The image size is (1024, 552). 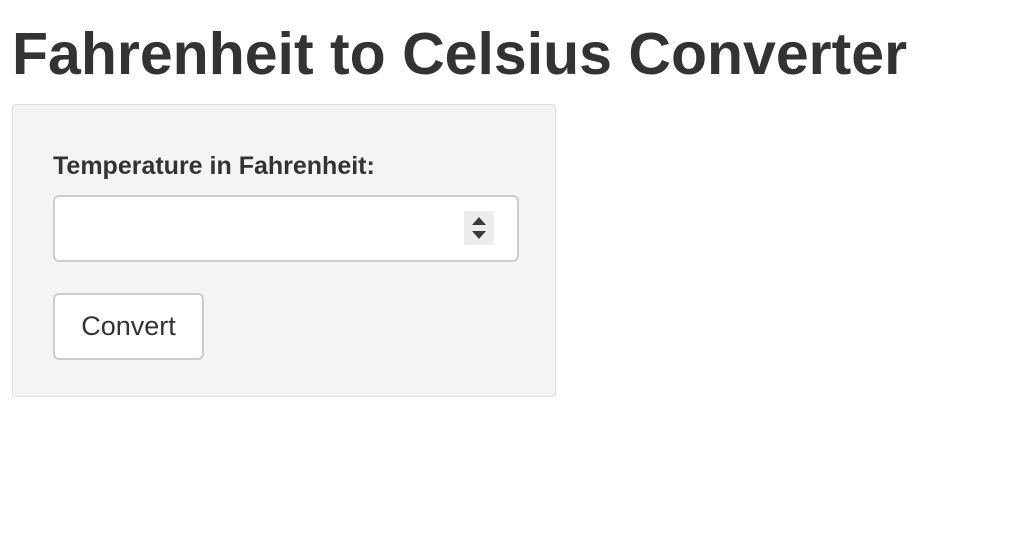 I want to click on temperature-input-wrapper, so click(x=286, y=228).